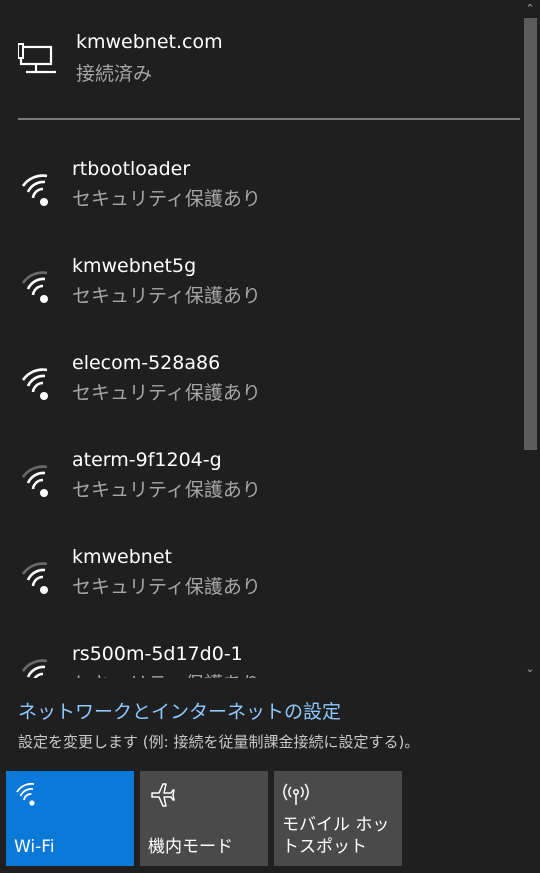  I want to click on hotspot-icon, so click(296, 794).